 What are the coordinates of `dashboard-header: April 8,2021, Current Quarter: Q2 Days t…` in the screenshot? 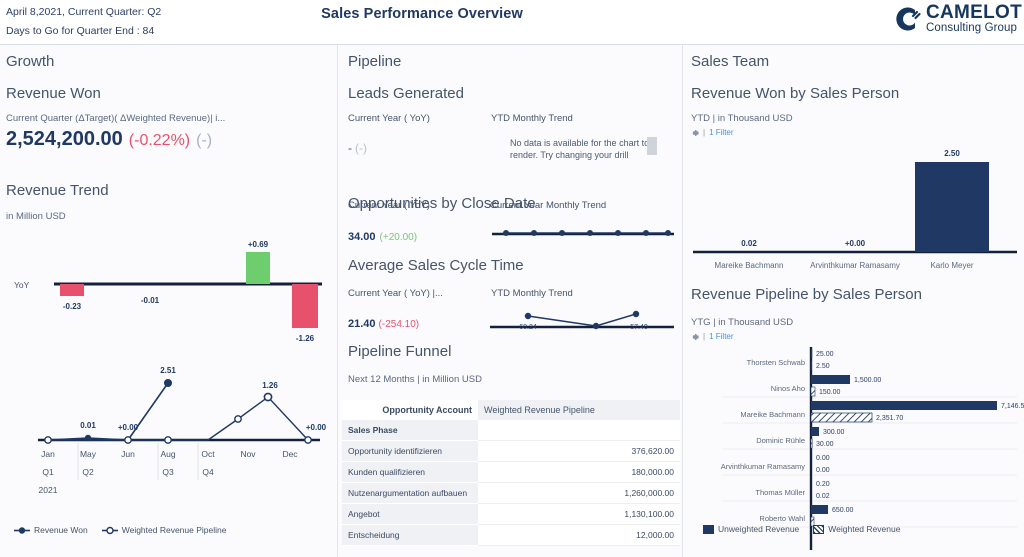 It's located at (512, 22).